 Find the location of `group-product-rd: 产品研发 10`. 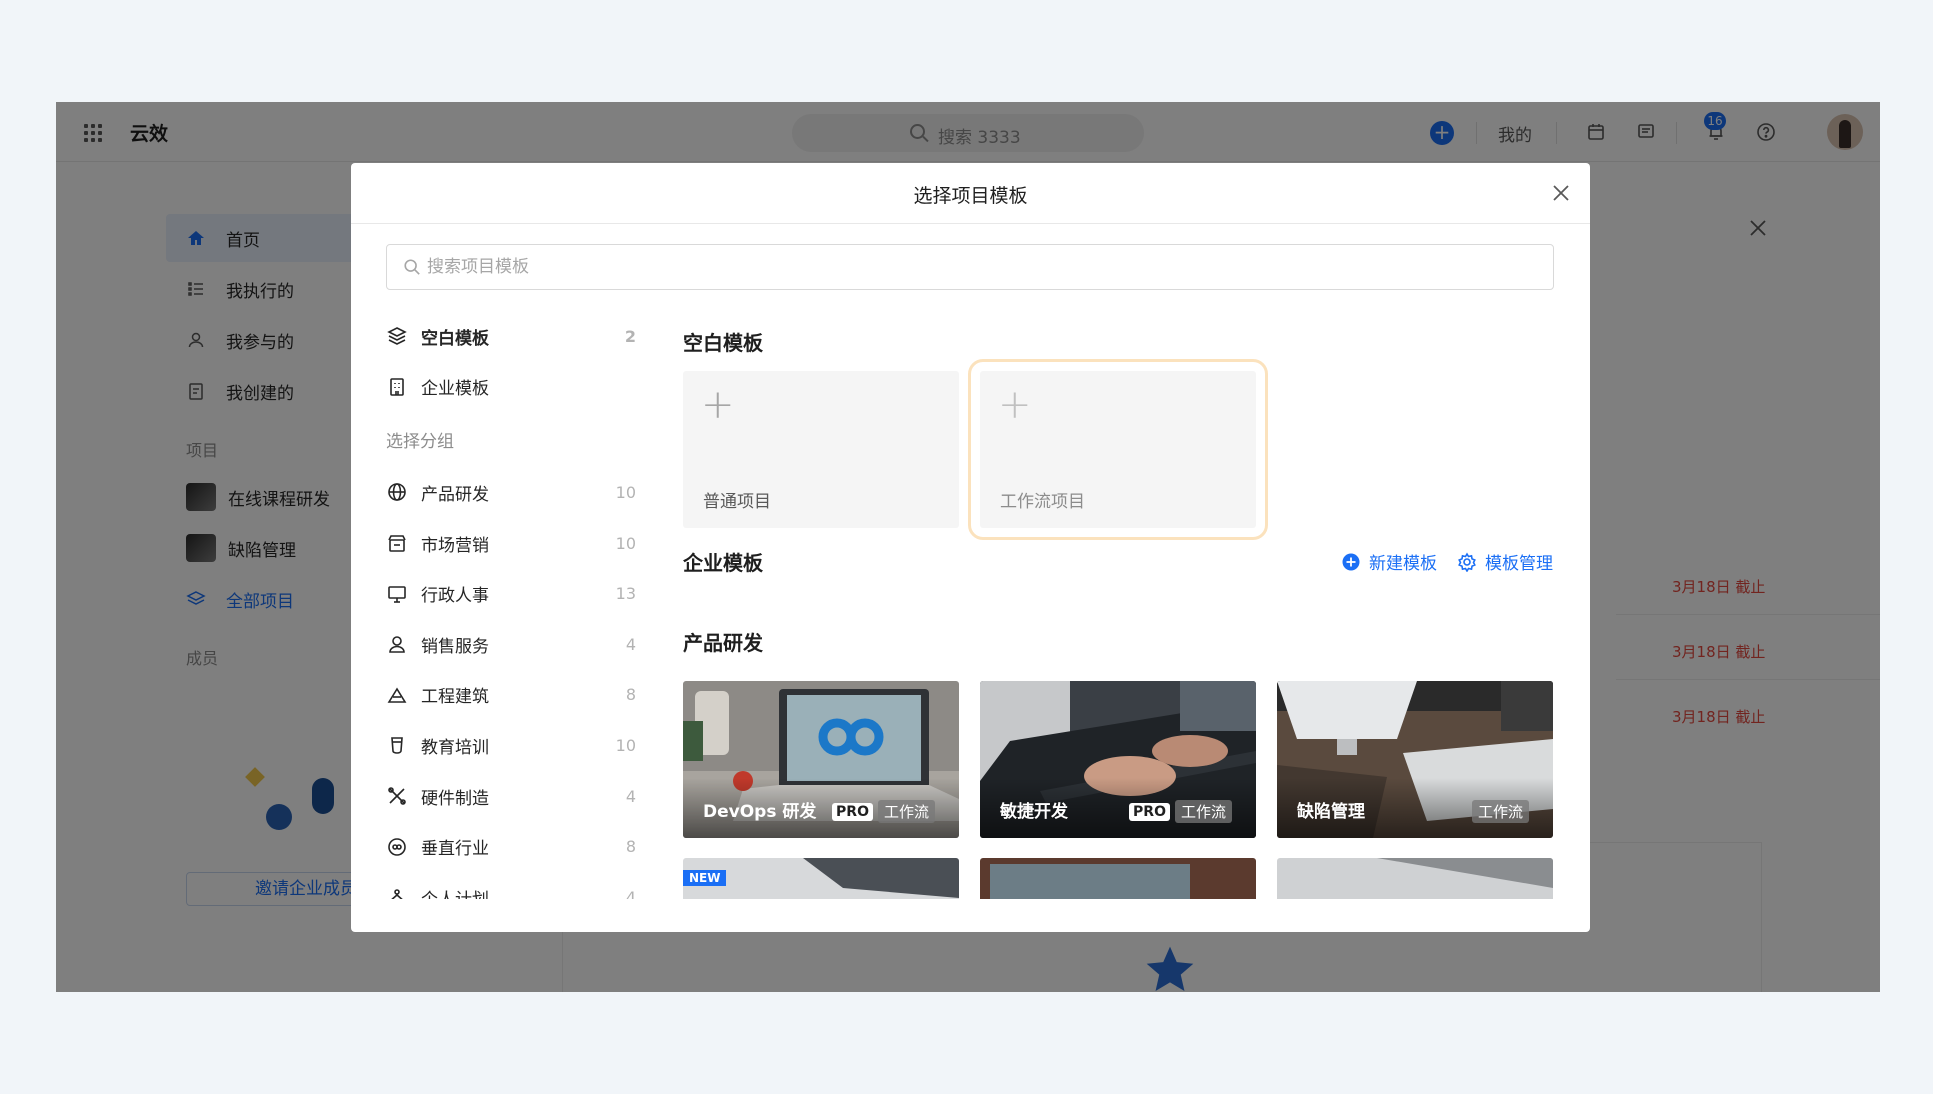

group-product-rd: 产品研发 10 is located at coordinates (511, 492).